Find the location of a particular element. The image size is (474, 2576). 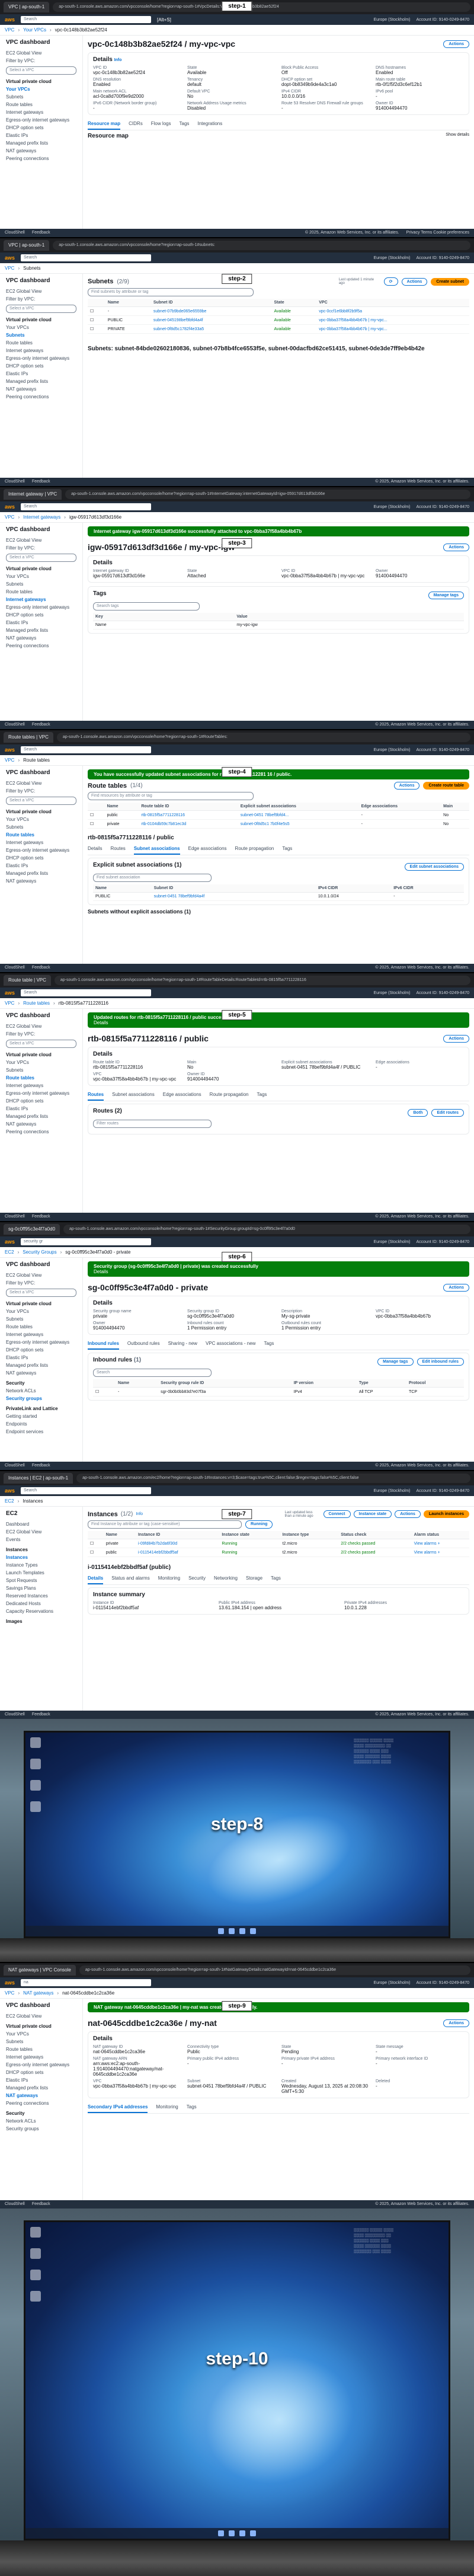

sidebar-group-instances: Instances is located at coordinates (41, 1550).